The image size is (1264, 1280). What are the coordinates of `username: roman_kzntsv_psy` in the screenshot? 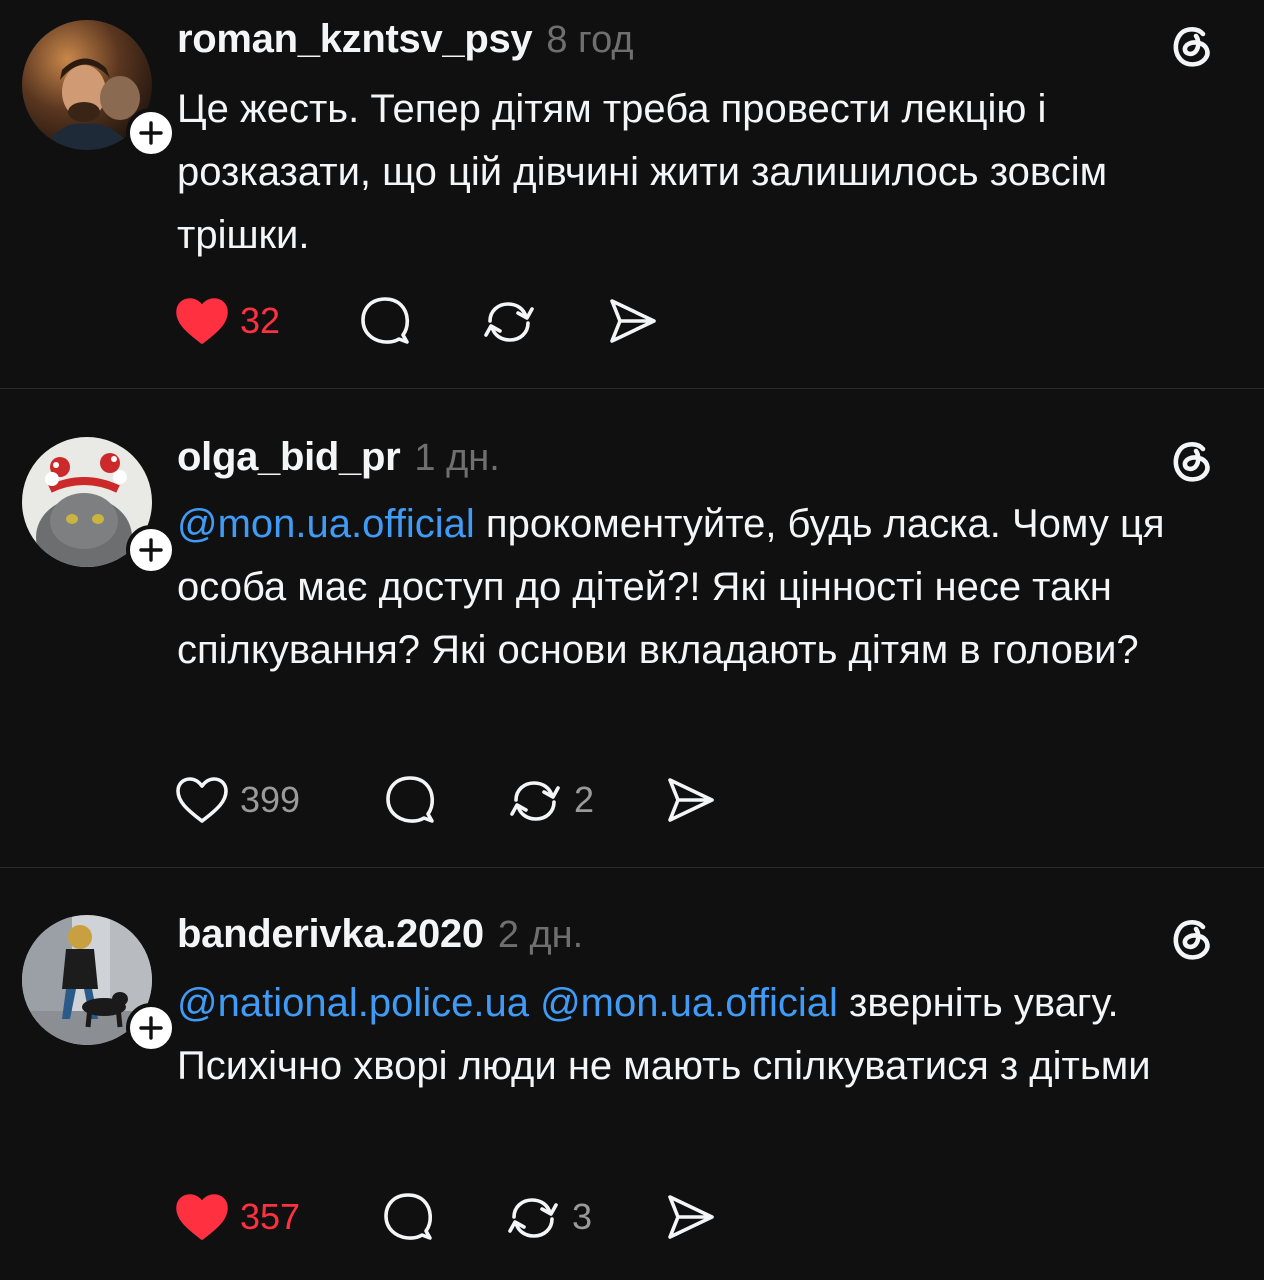 It's located at (355, 39).